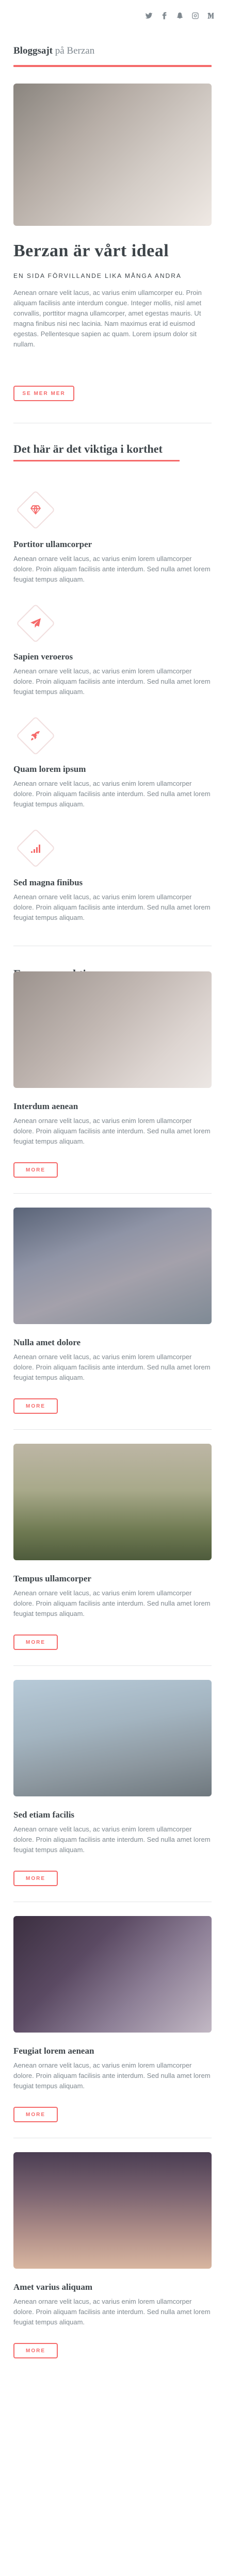 The height and width of the screenshot is (2576, 225). I want to click on gem-icon, so click(36, 510).